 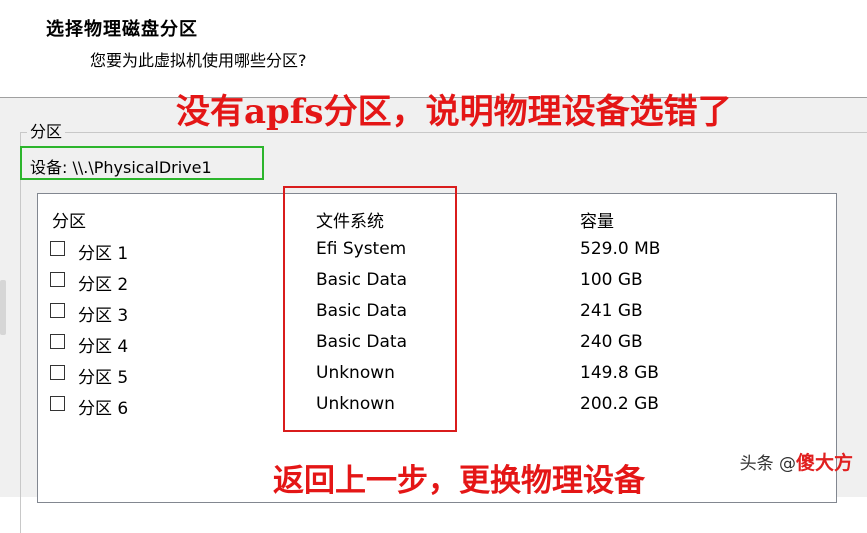 What do you see at coordinates (370, 309) in the screenshot?
I see `filesystem-highlight-box` at bounding box center [370, 309].